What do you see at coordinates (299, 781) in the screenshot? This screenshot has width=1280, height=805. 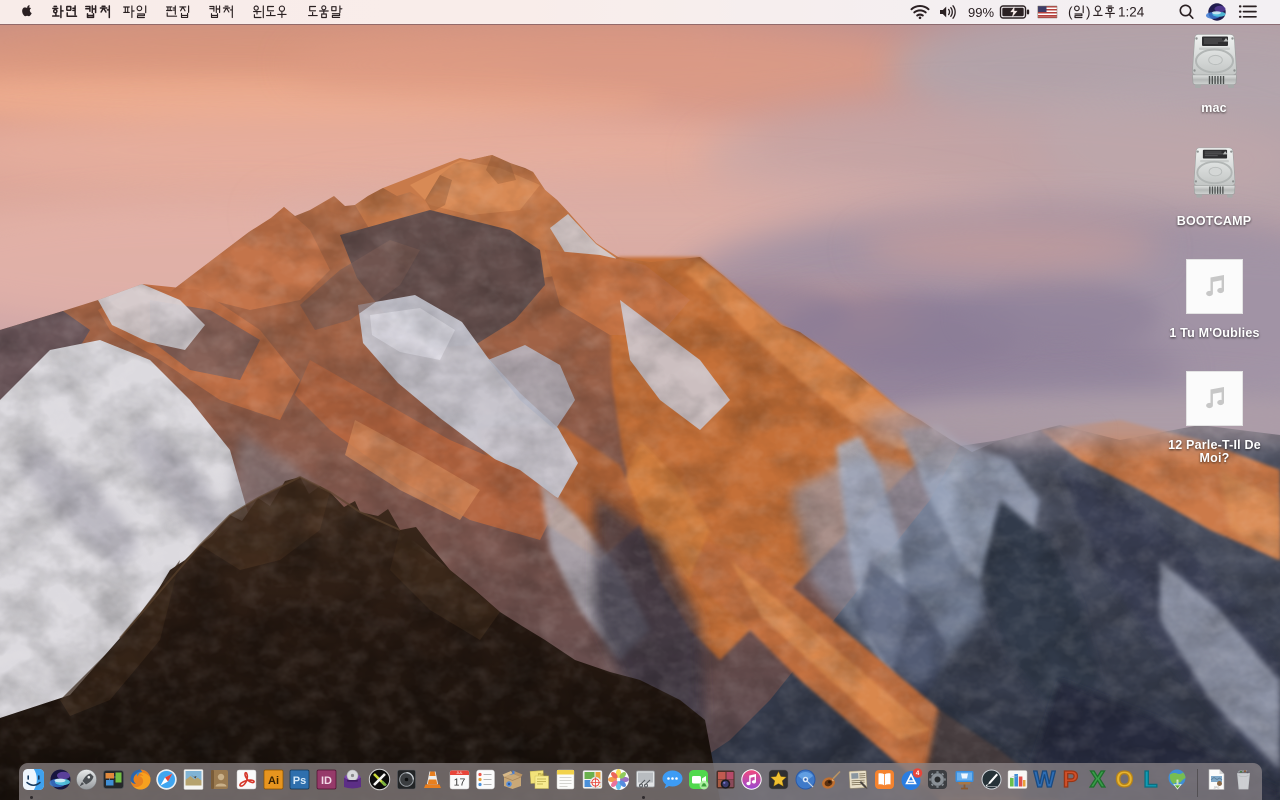 I see `svg-text: Ps` at bounding box center [299, 781].